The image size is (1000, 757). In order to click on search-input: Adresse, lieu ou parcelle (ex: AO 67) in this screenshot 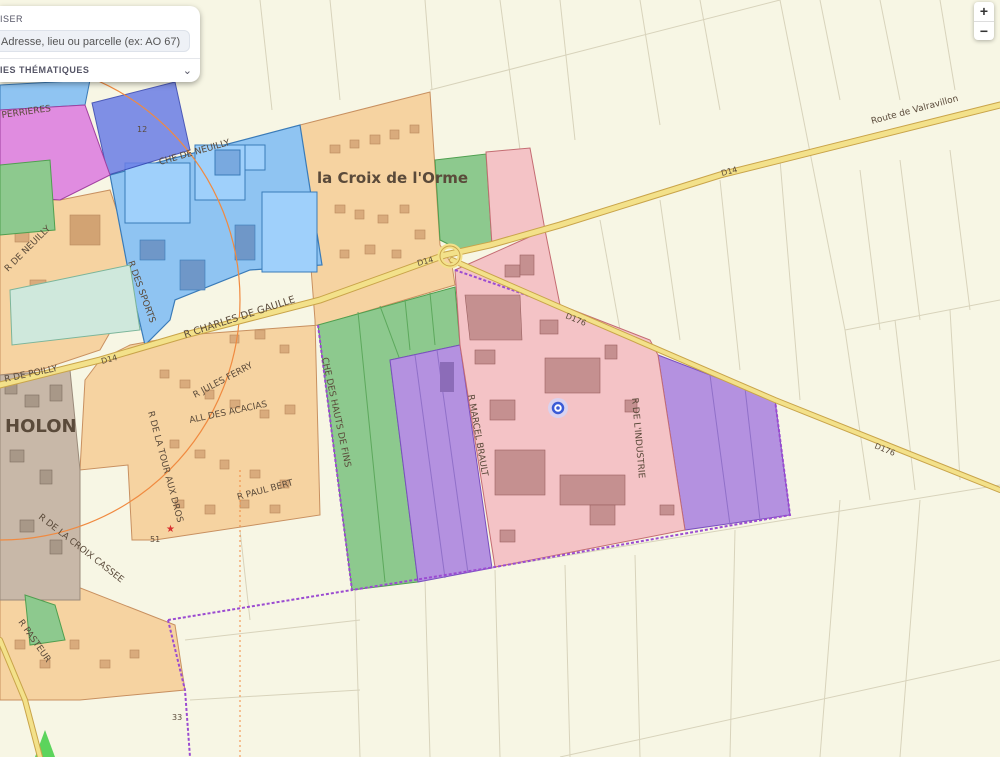, I will do `click(95, 41)`.